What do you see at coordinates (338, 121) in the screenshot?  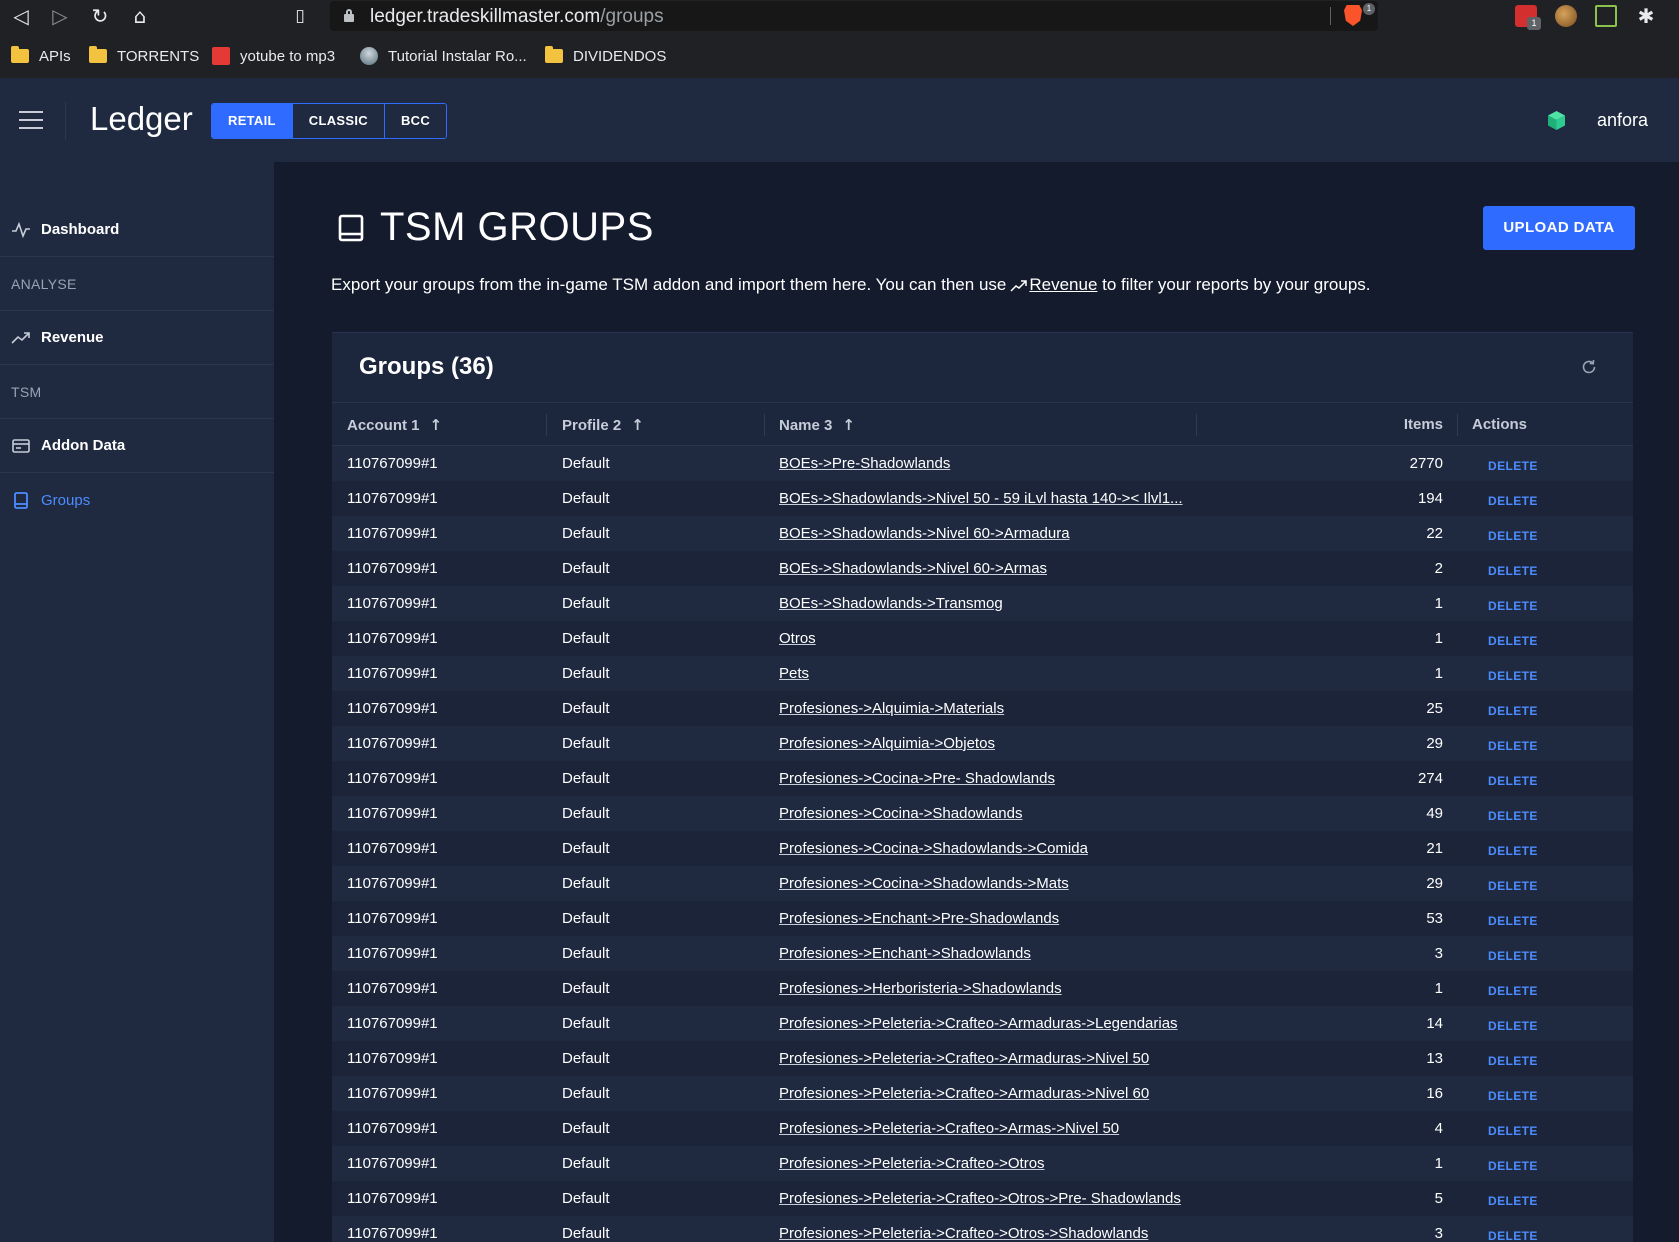 I see `variant-classic-button: CLASSIC` at bounding box center [338, 121].